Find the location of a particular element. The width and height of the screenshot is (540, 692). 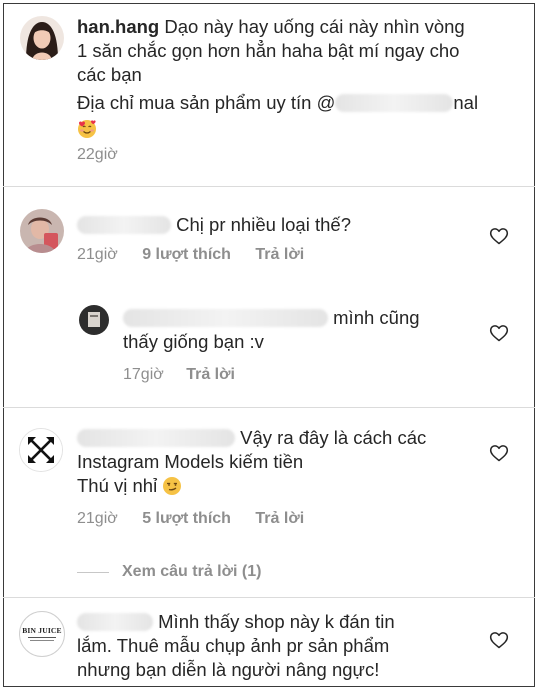

address-text: Địa chỉ mua sản phẩm uy tín @ is located at coordinates (206, 102).